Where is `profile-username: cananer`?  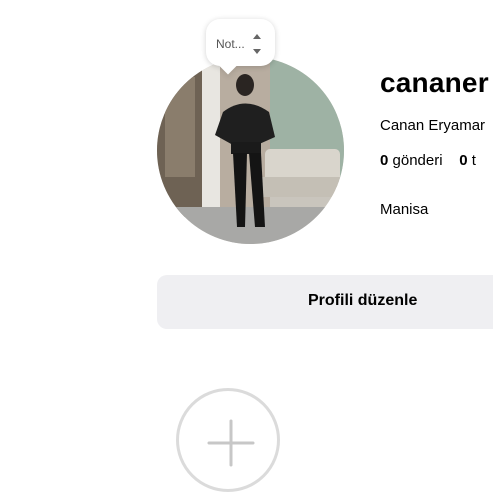 profile-username: cananer is located at coordinates (434, 82).